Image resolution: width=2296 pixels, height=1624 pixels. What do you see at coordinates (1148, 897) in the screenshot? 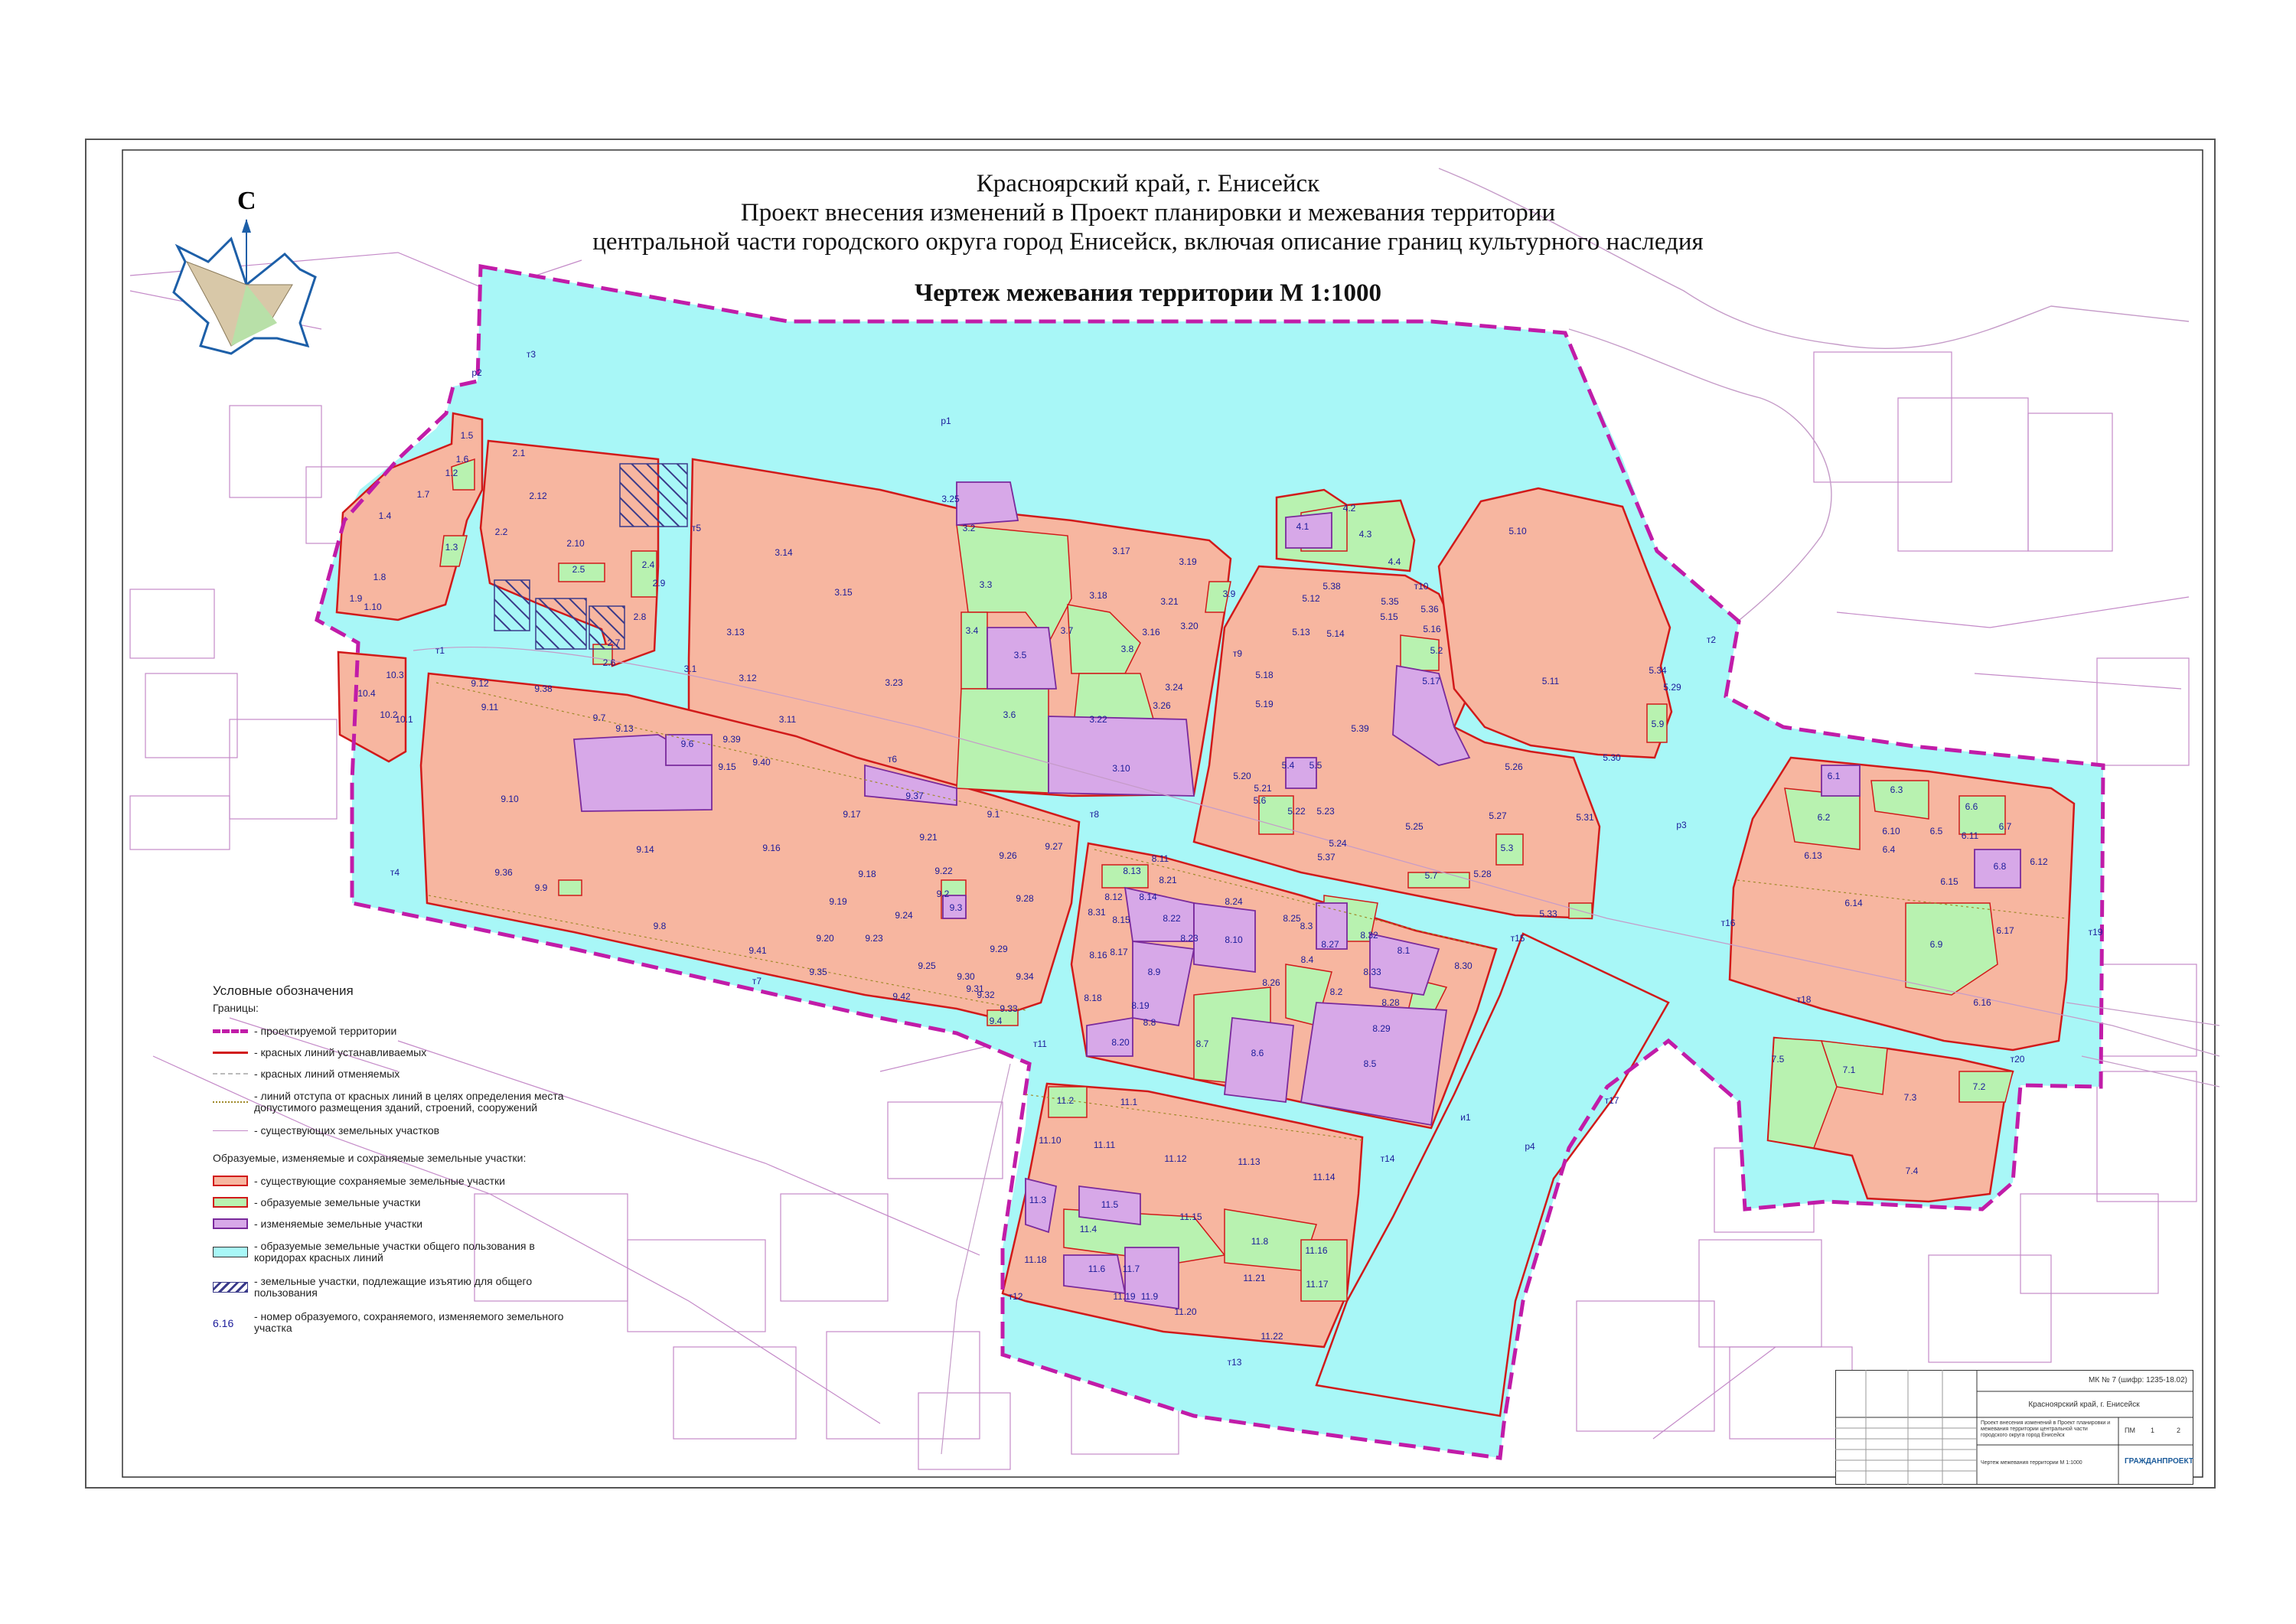
I see `parcel-label: 8.14` at bounding box center [1148, 897].